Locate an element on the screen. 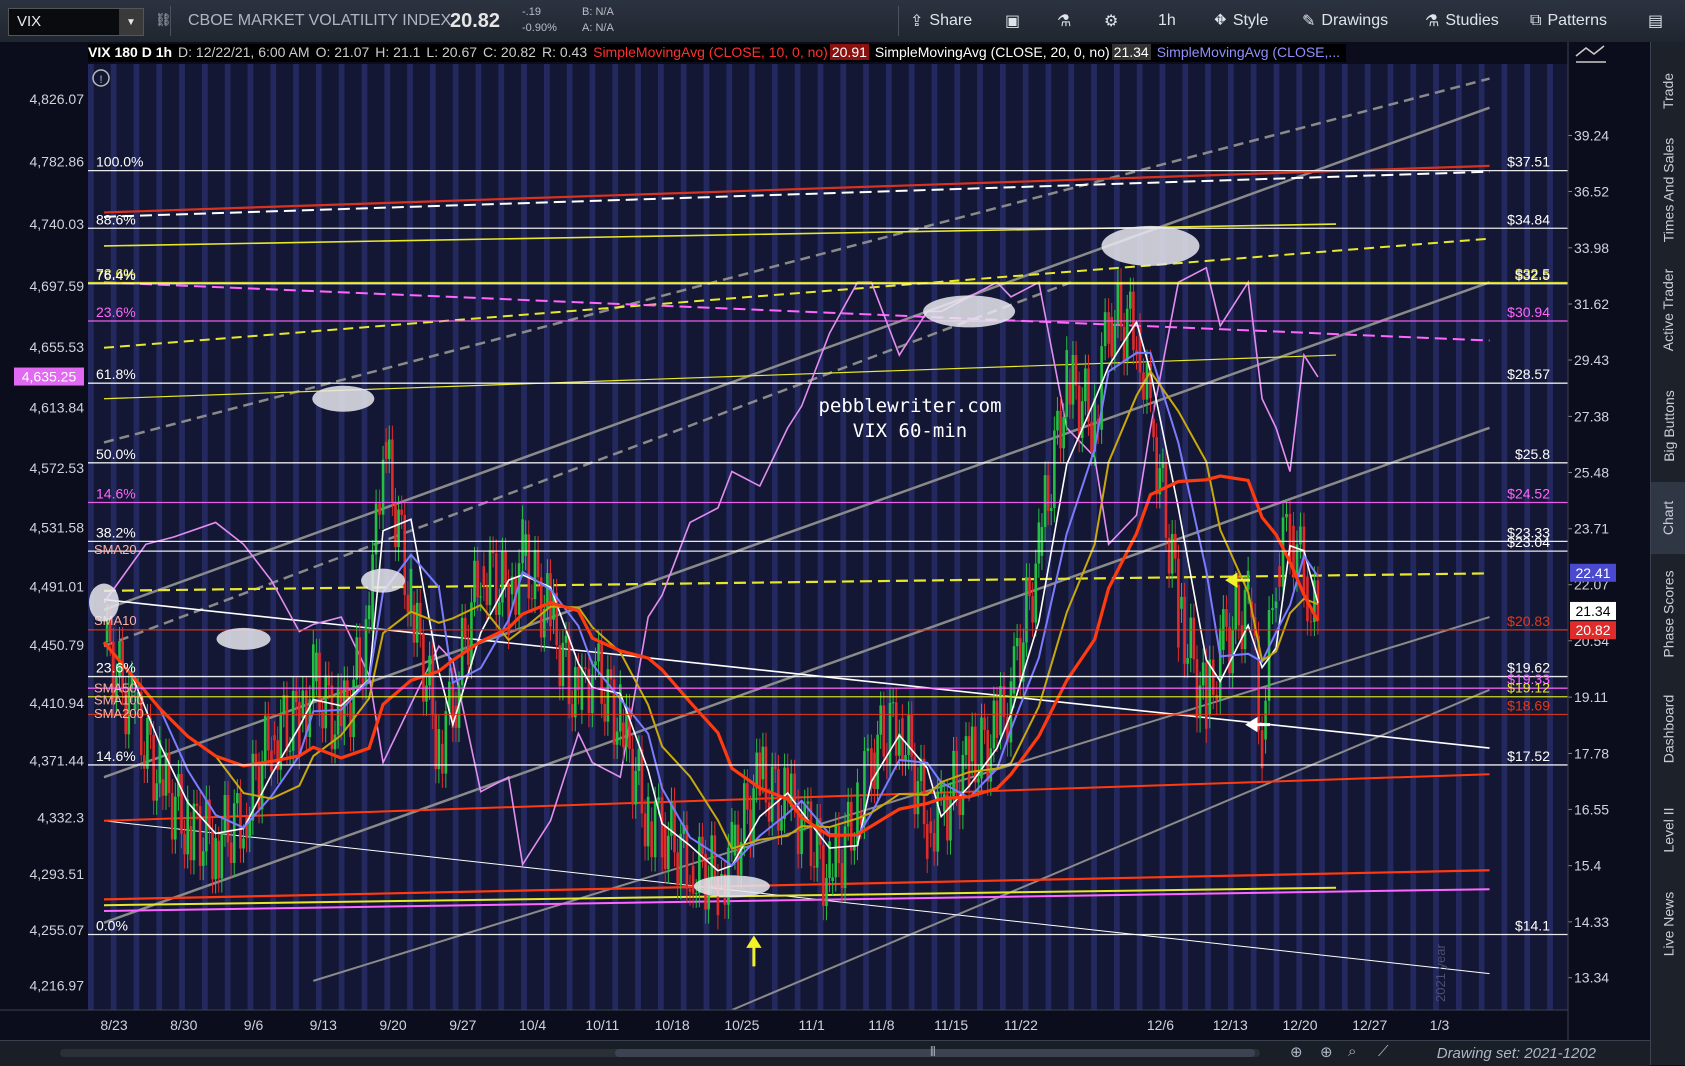  sidebar-tab-dashboard: Dashboard is located at coordinates (1668, 729).